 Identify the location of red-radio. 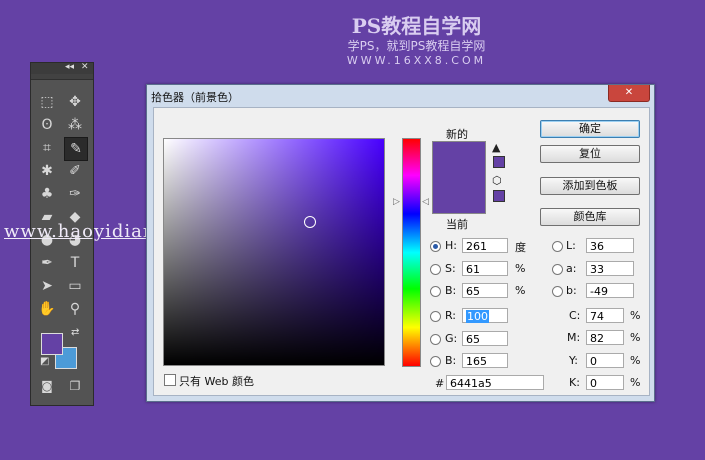
(435, 316).